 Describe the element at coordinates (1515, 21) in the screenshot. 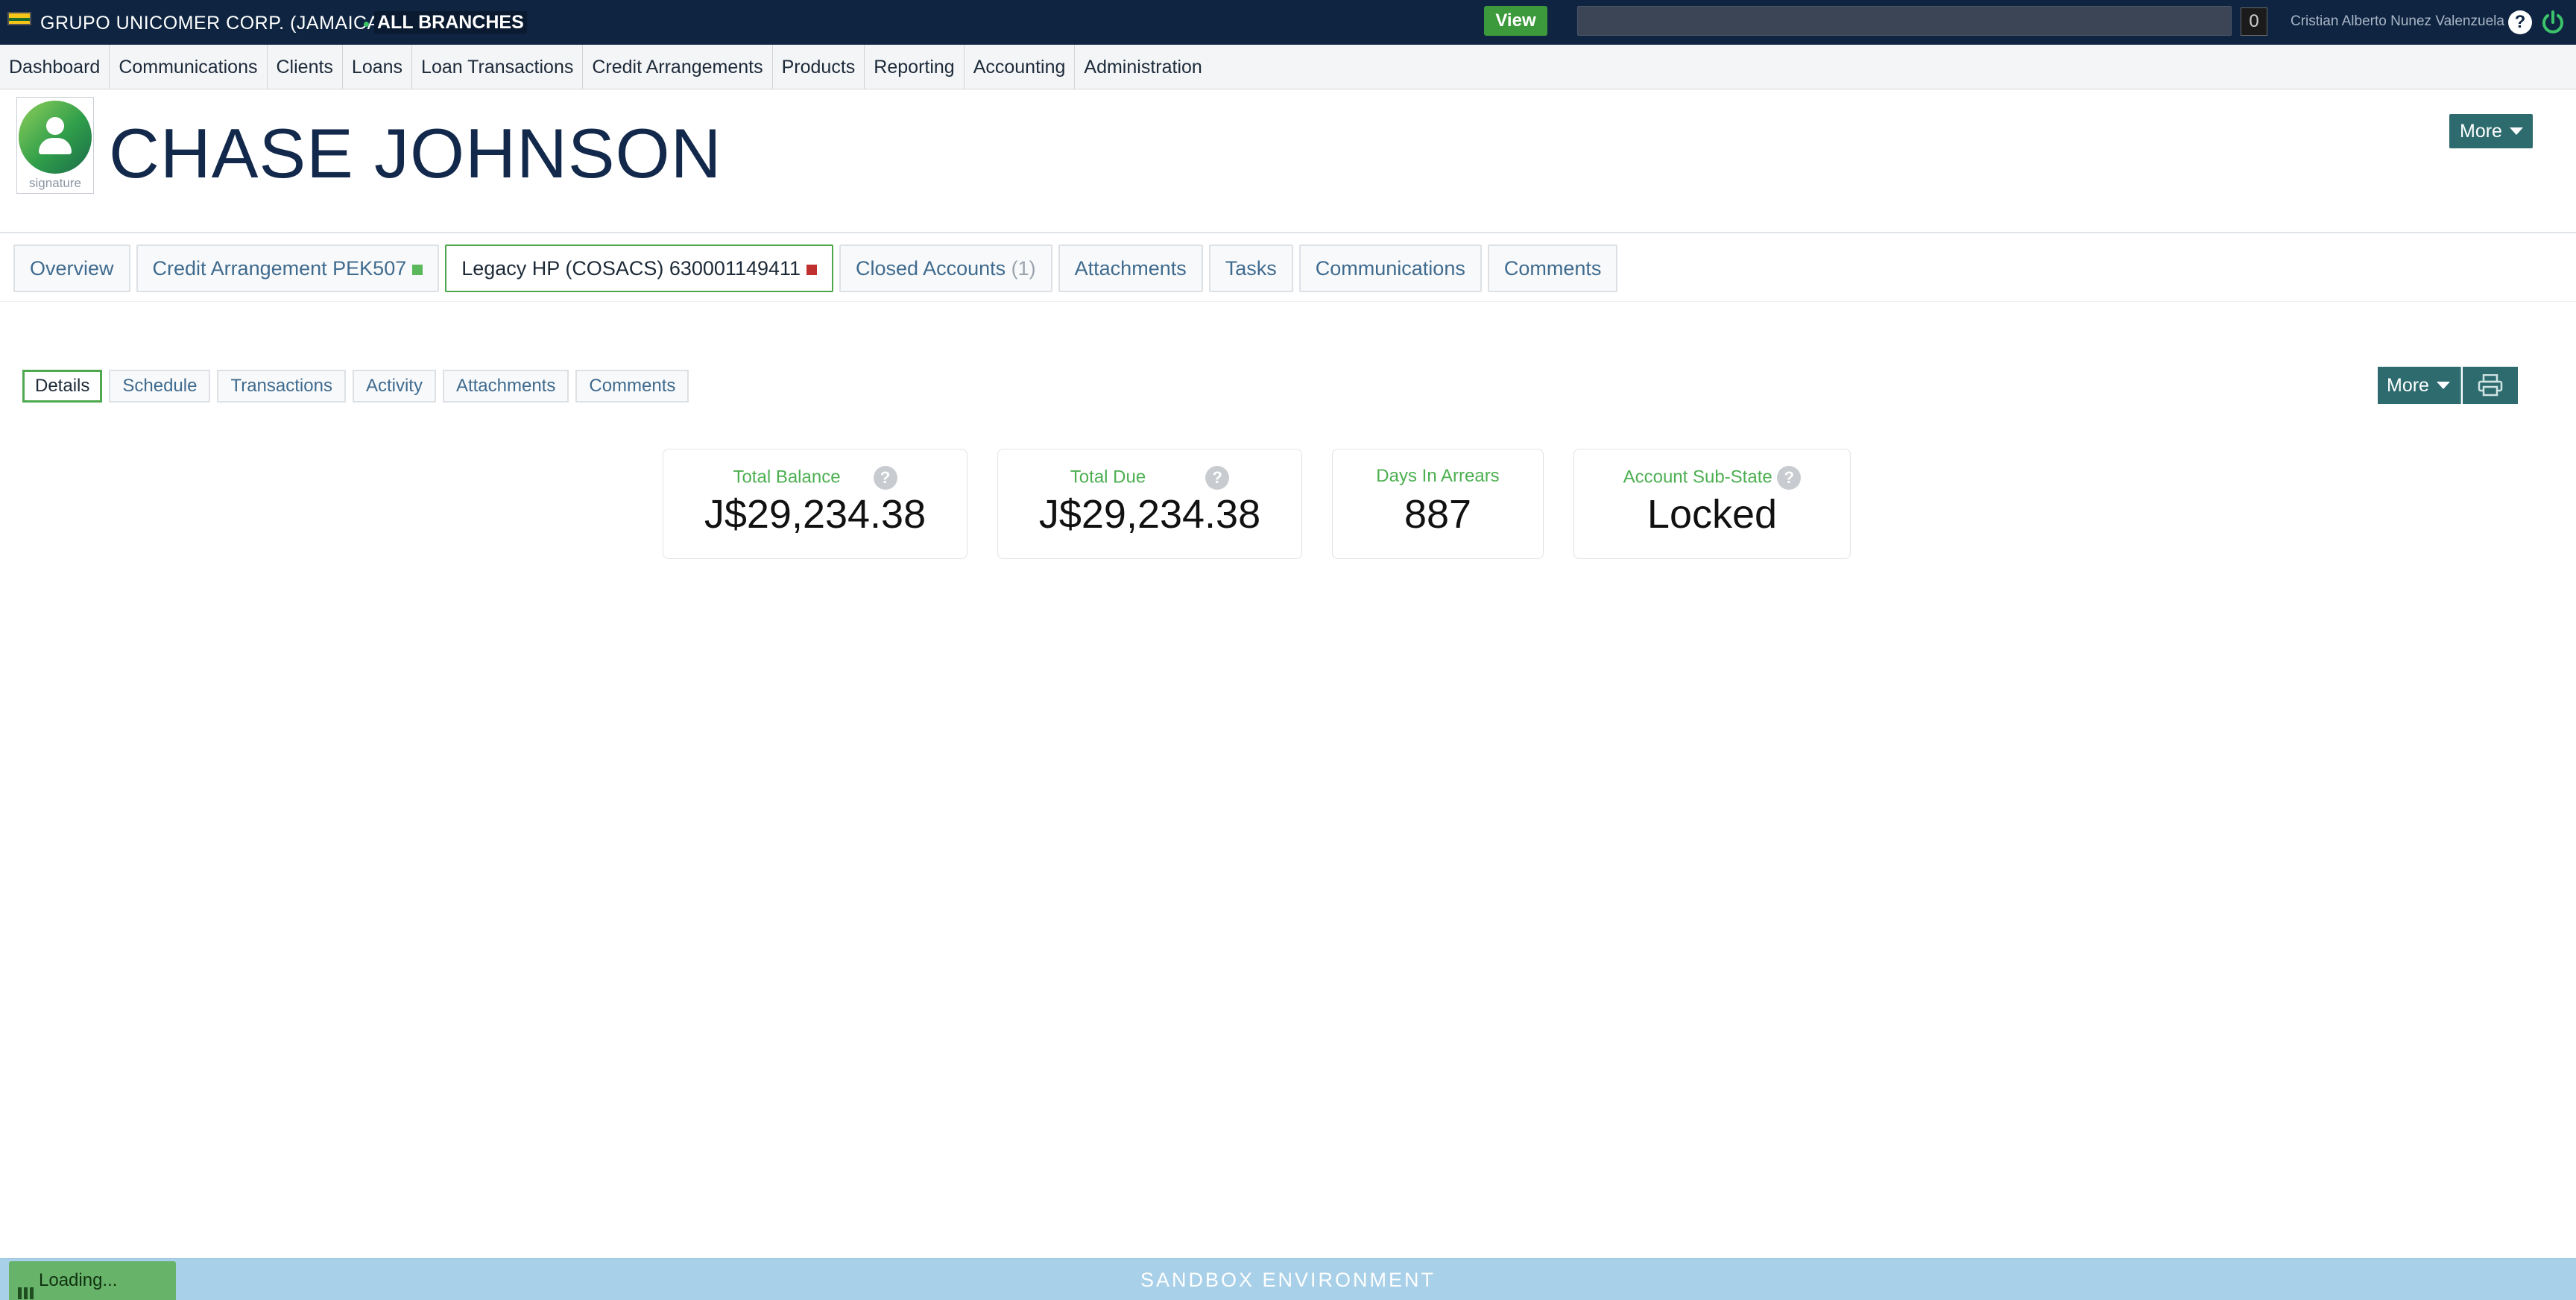

I see `view-button: View` at that location.